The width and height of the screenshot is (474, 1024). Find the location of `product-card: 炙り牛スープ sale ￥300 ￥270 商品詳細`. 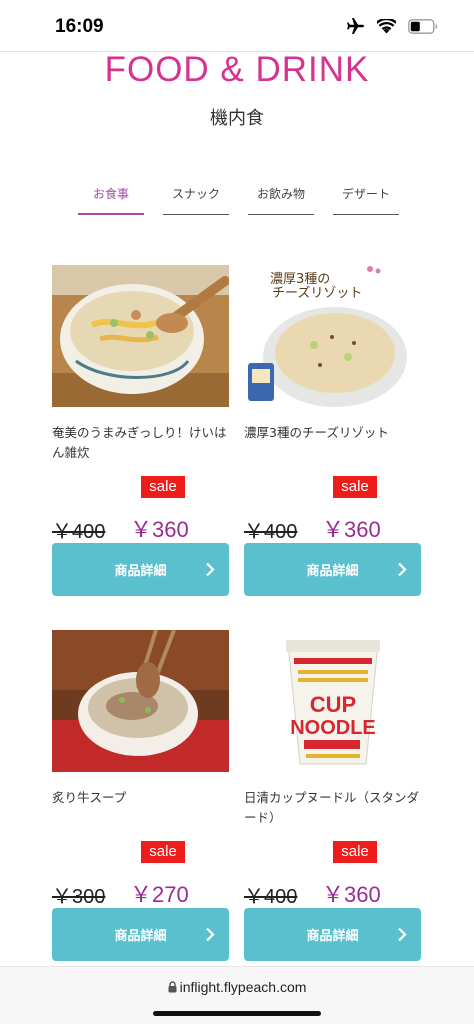

product-card: 炙り牛スープ sale ￥300 ￥270 商品詳細 is located at coordinates (140, 795).